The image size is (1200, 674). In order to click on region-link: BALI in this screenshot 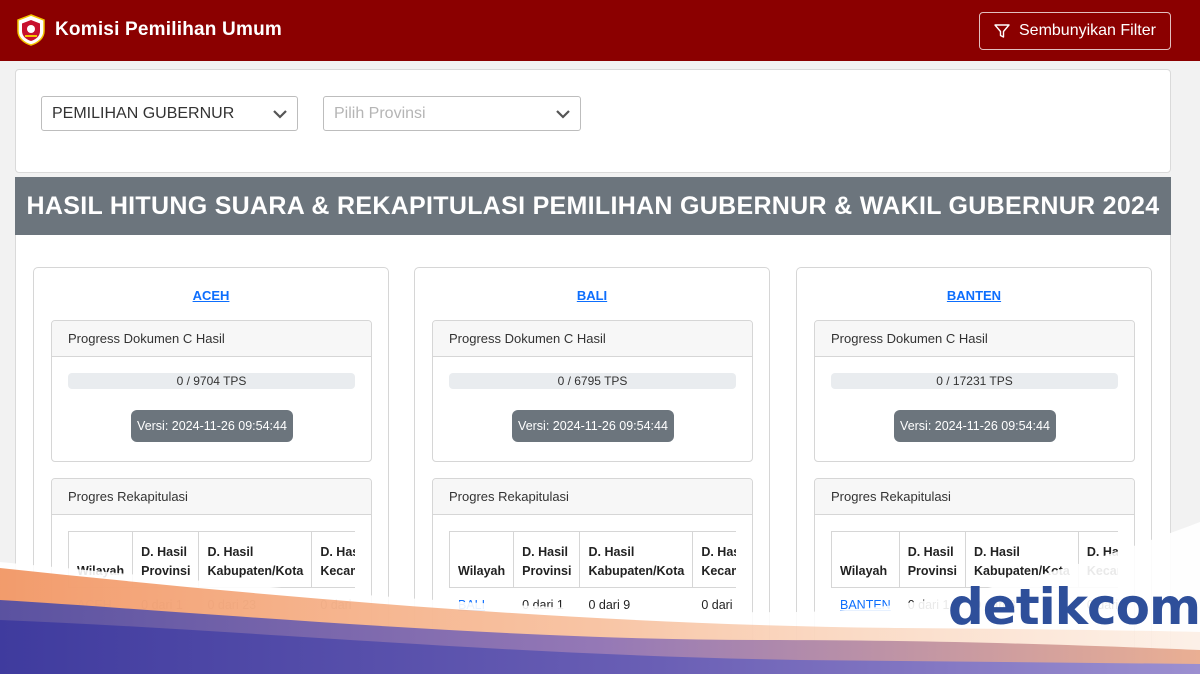, I will do `click(482, 605)`.